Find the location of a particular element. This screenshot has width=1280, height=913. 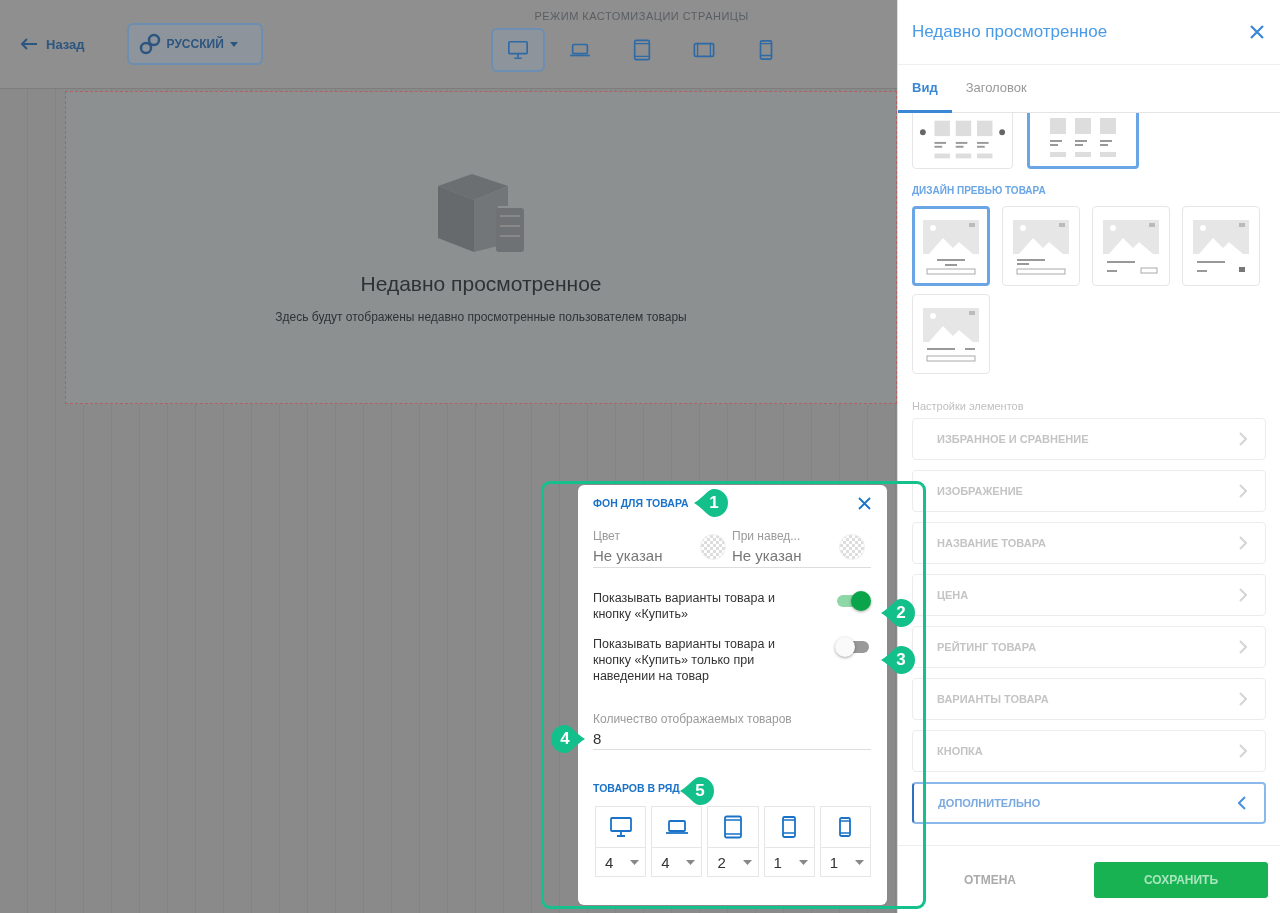

section-heading: ДИЗАЙН ПРЕВЬЮ ТОВАРА is located at coordinates (979, 190).